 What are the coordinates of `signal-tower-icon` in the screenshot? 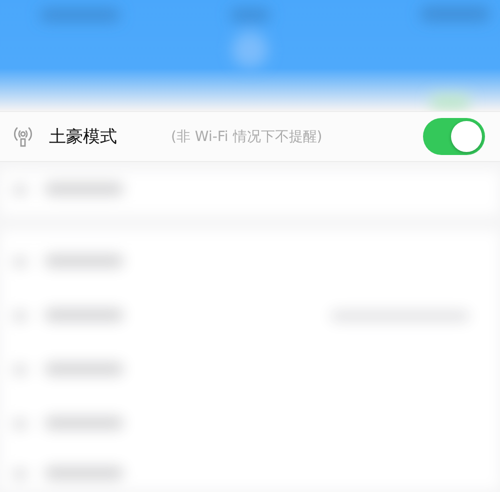 It's located at (23, 136).